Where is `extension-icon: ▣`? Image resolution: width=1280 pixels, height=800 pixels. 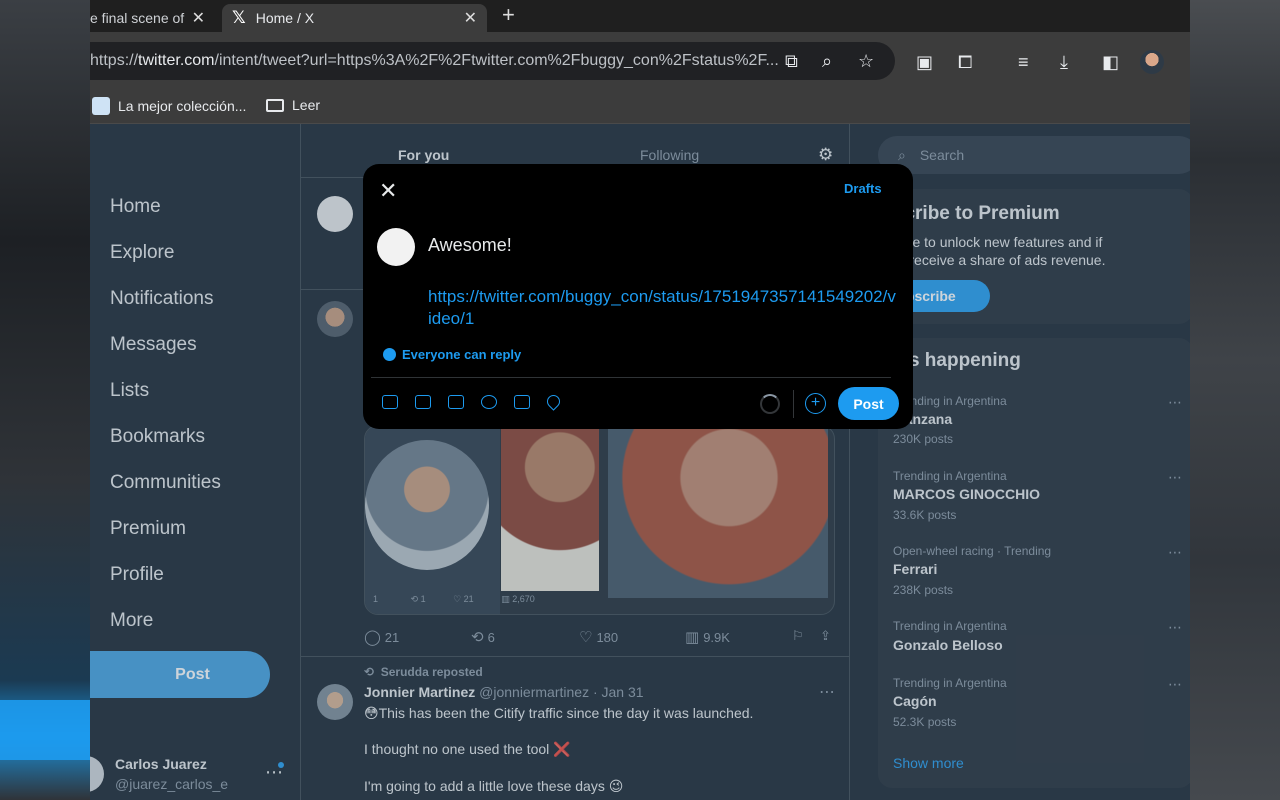
extension-icon: ▣ is located at coordinates (924, 62).